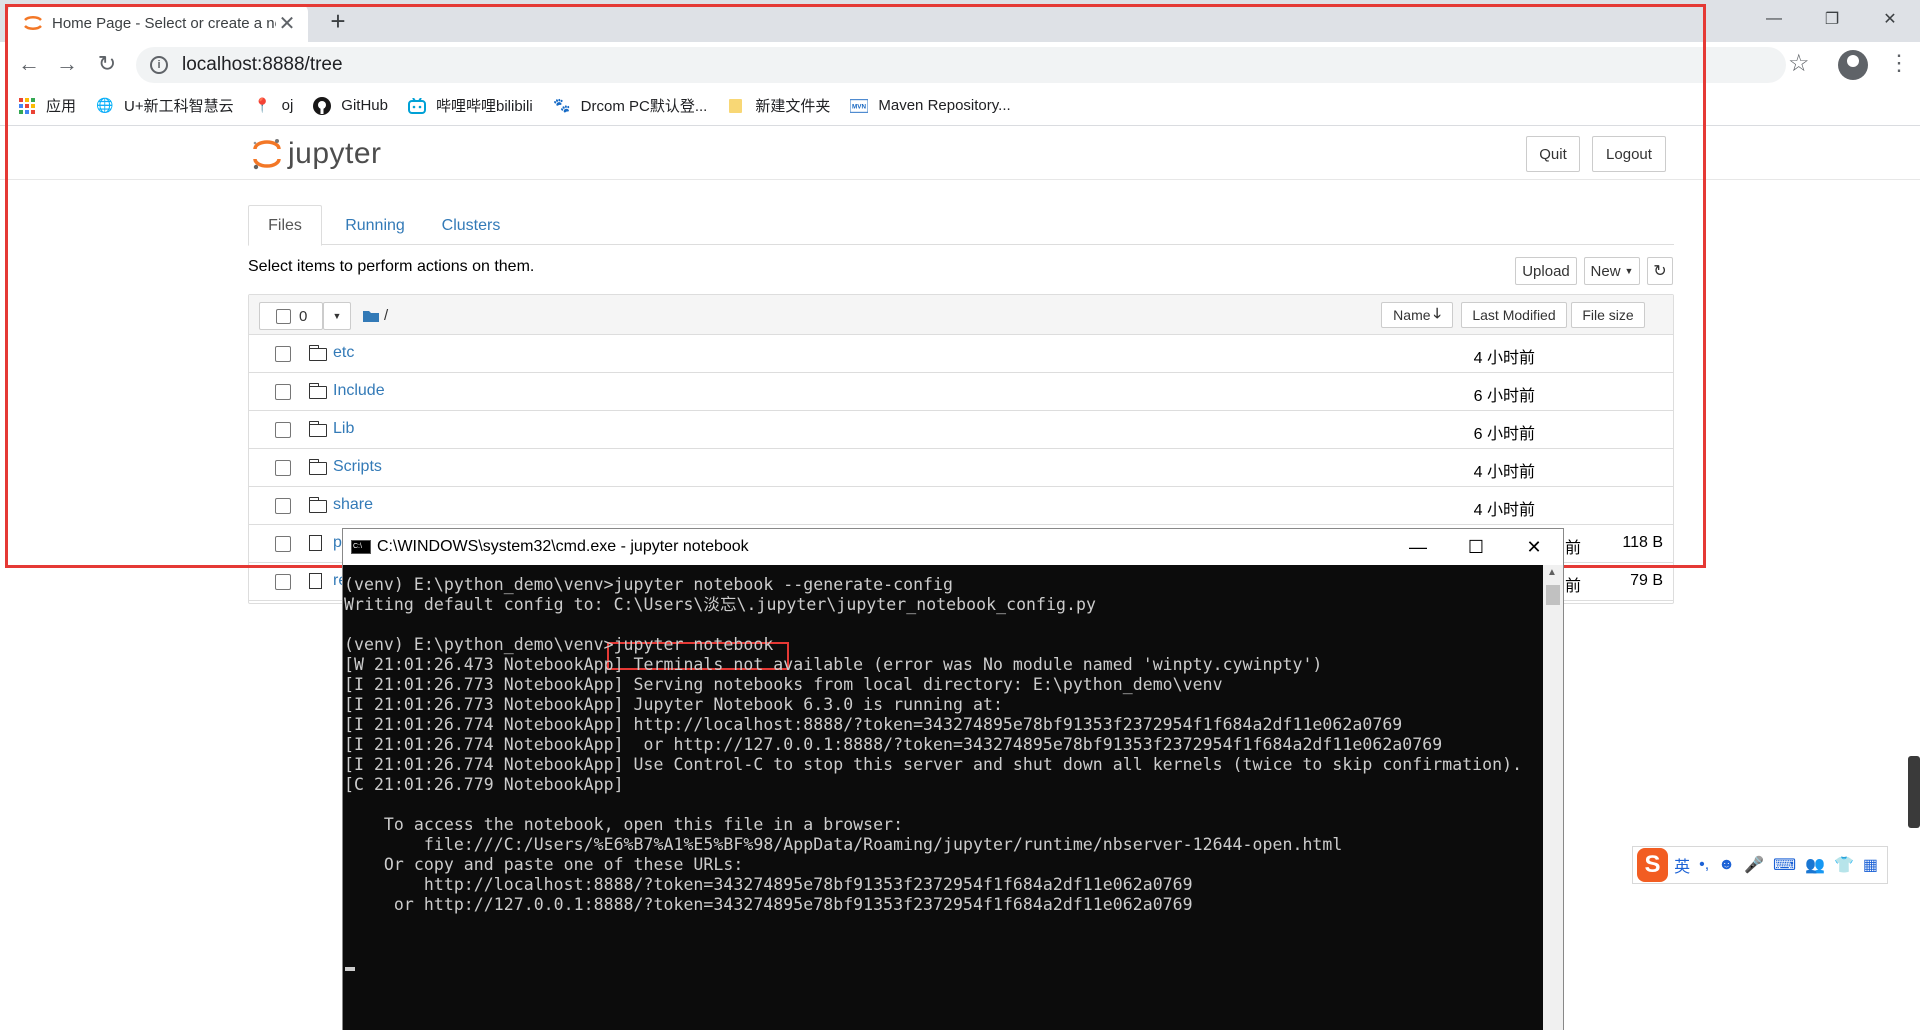 The height and width of the screenshot is (1030, 1920). What do you see at coordinates (1660, 271) in the screenshot?
I see `refresh-icon: ↻` at bounding box center [1660, 271].